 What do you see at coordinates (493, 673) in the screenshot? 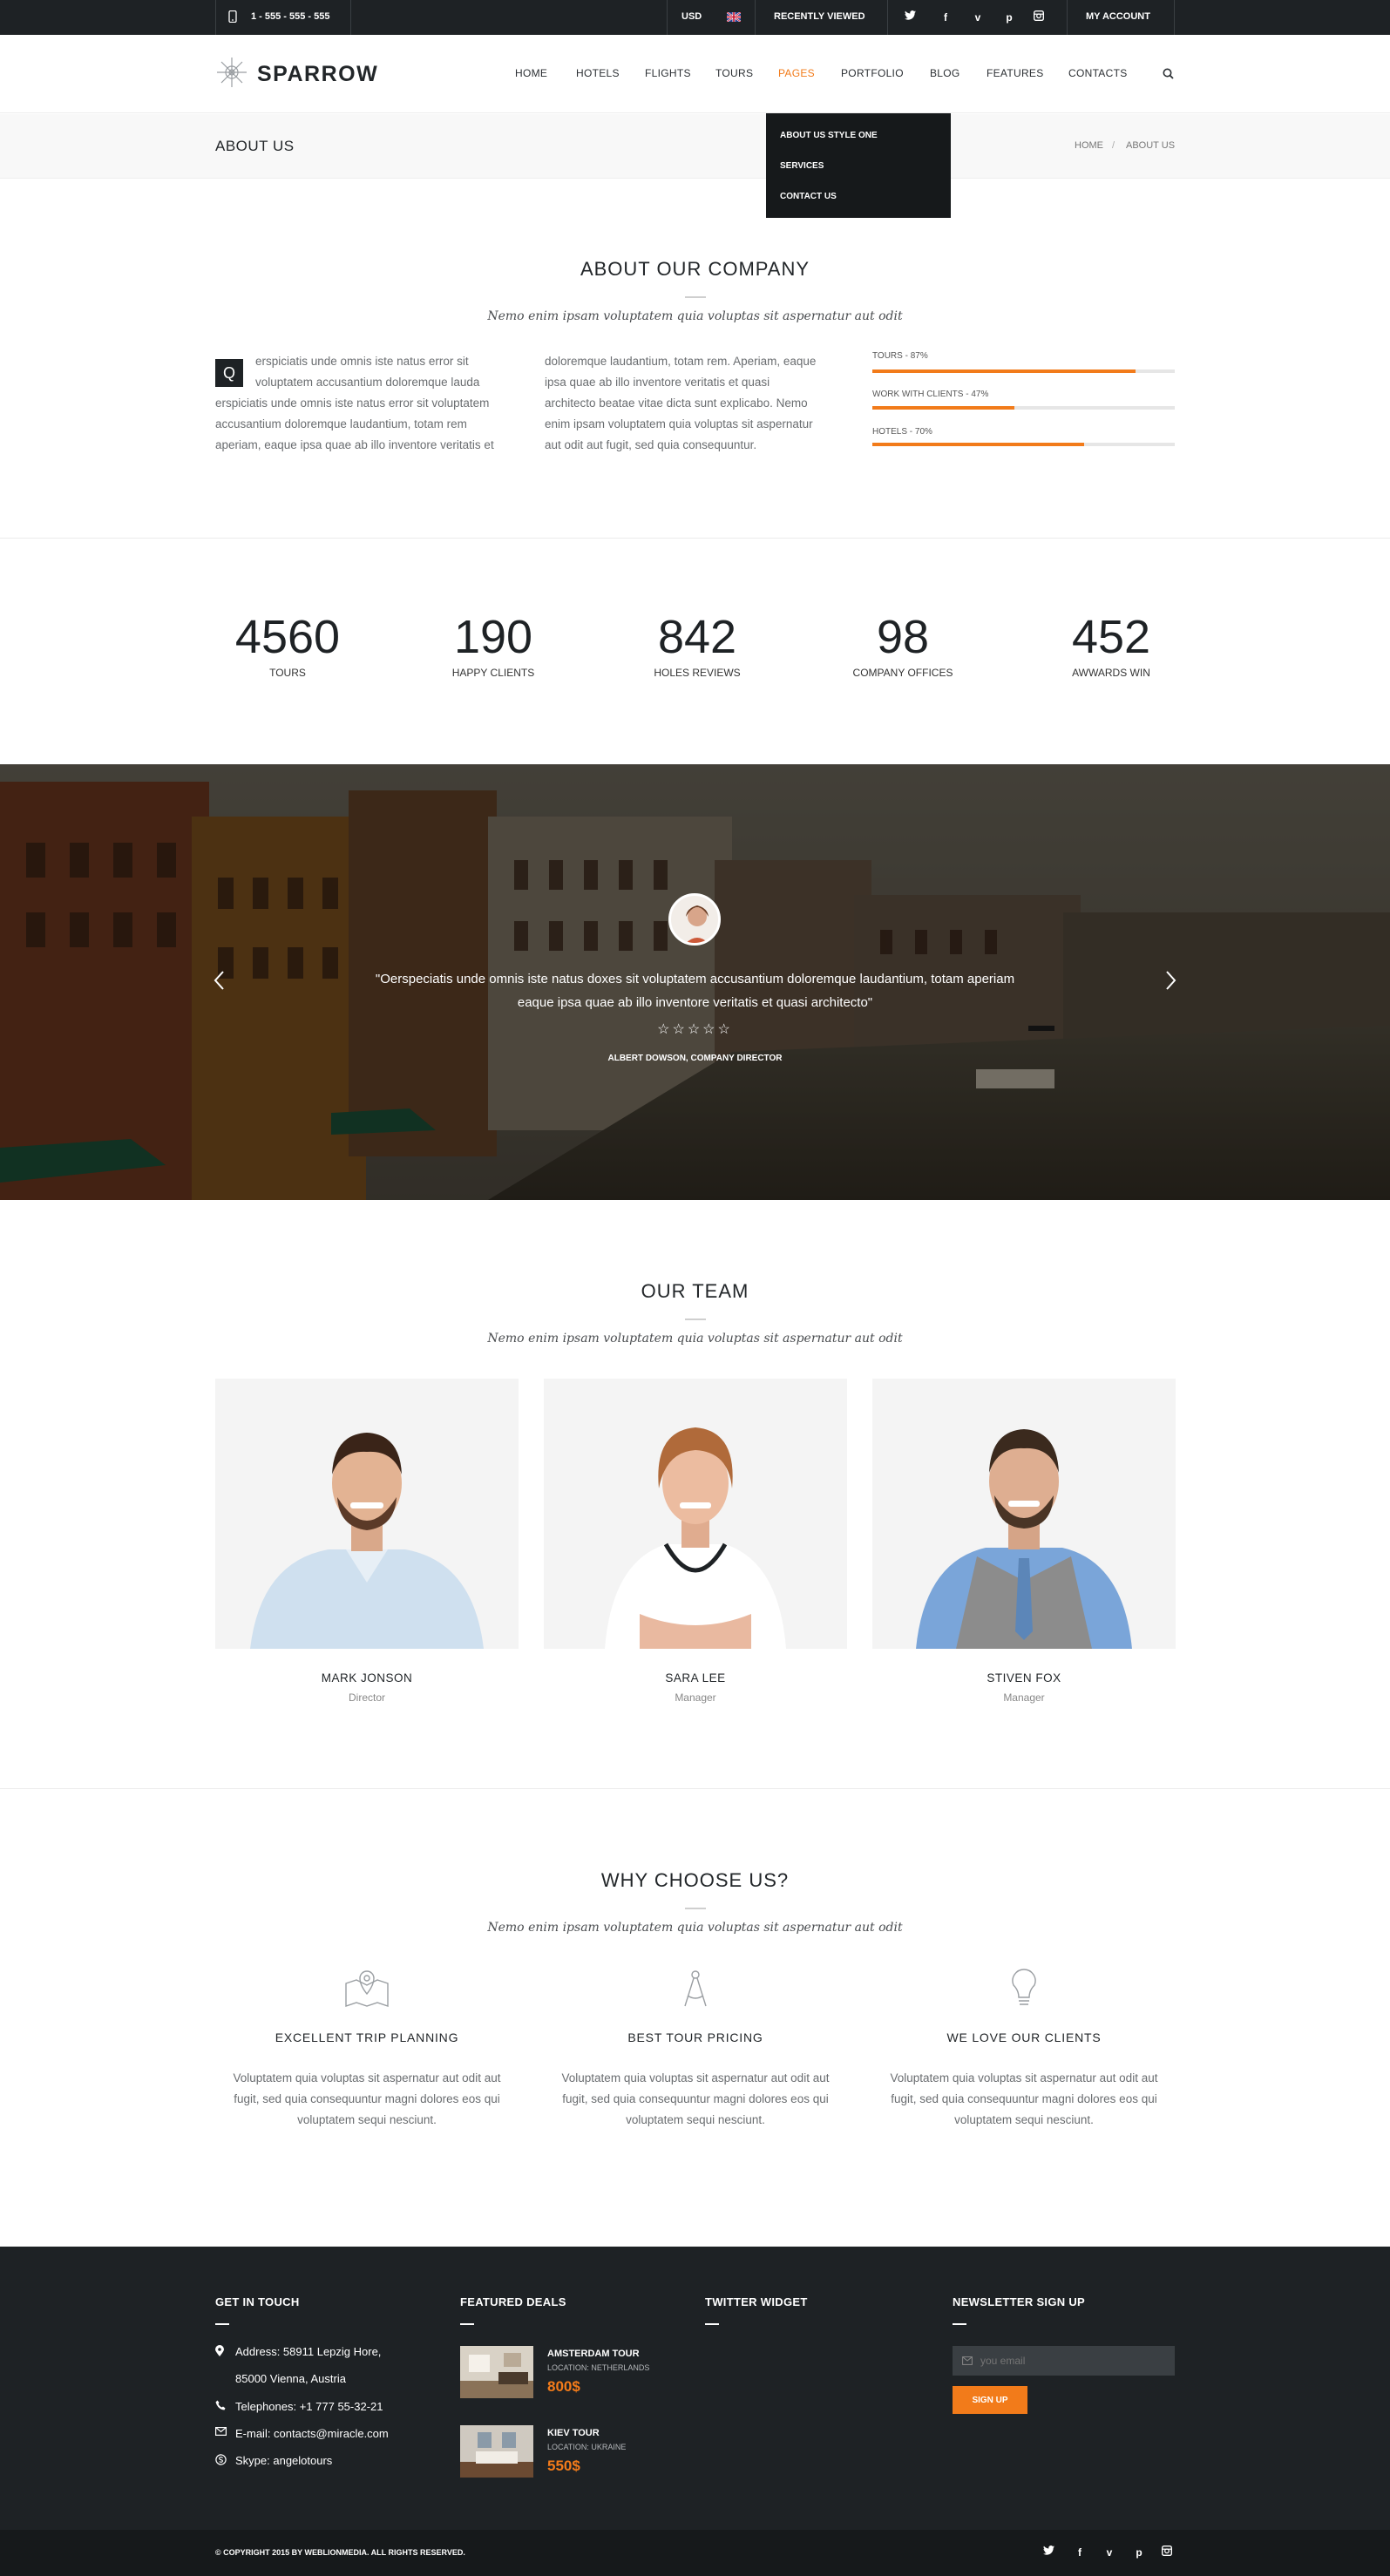
I see `counter-label: HAPPY CLIENTS` at bounding box center [493, 673].